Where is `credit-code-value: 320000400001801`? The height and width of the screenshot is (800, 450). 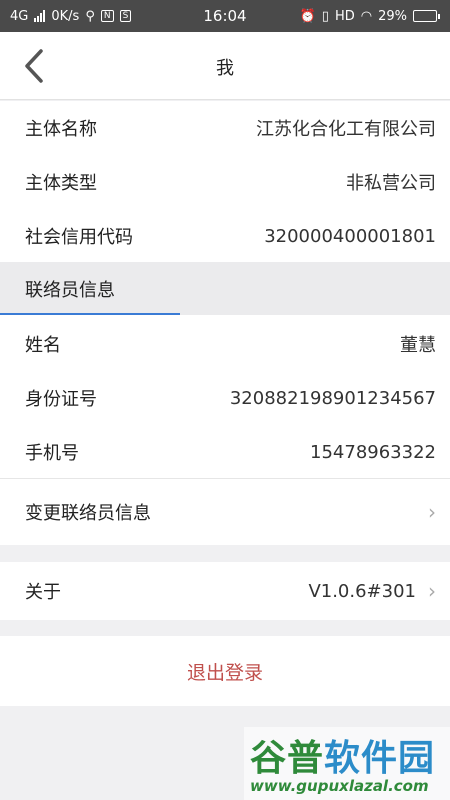
credit-code-value: 320000400001801 is located at coordinates (350, 236).